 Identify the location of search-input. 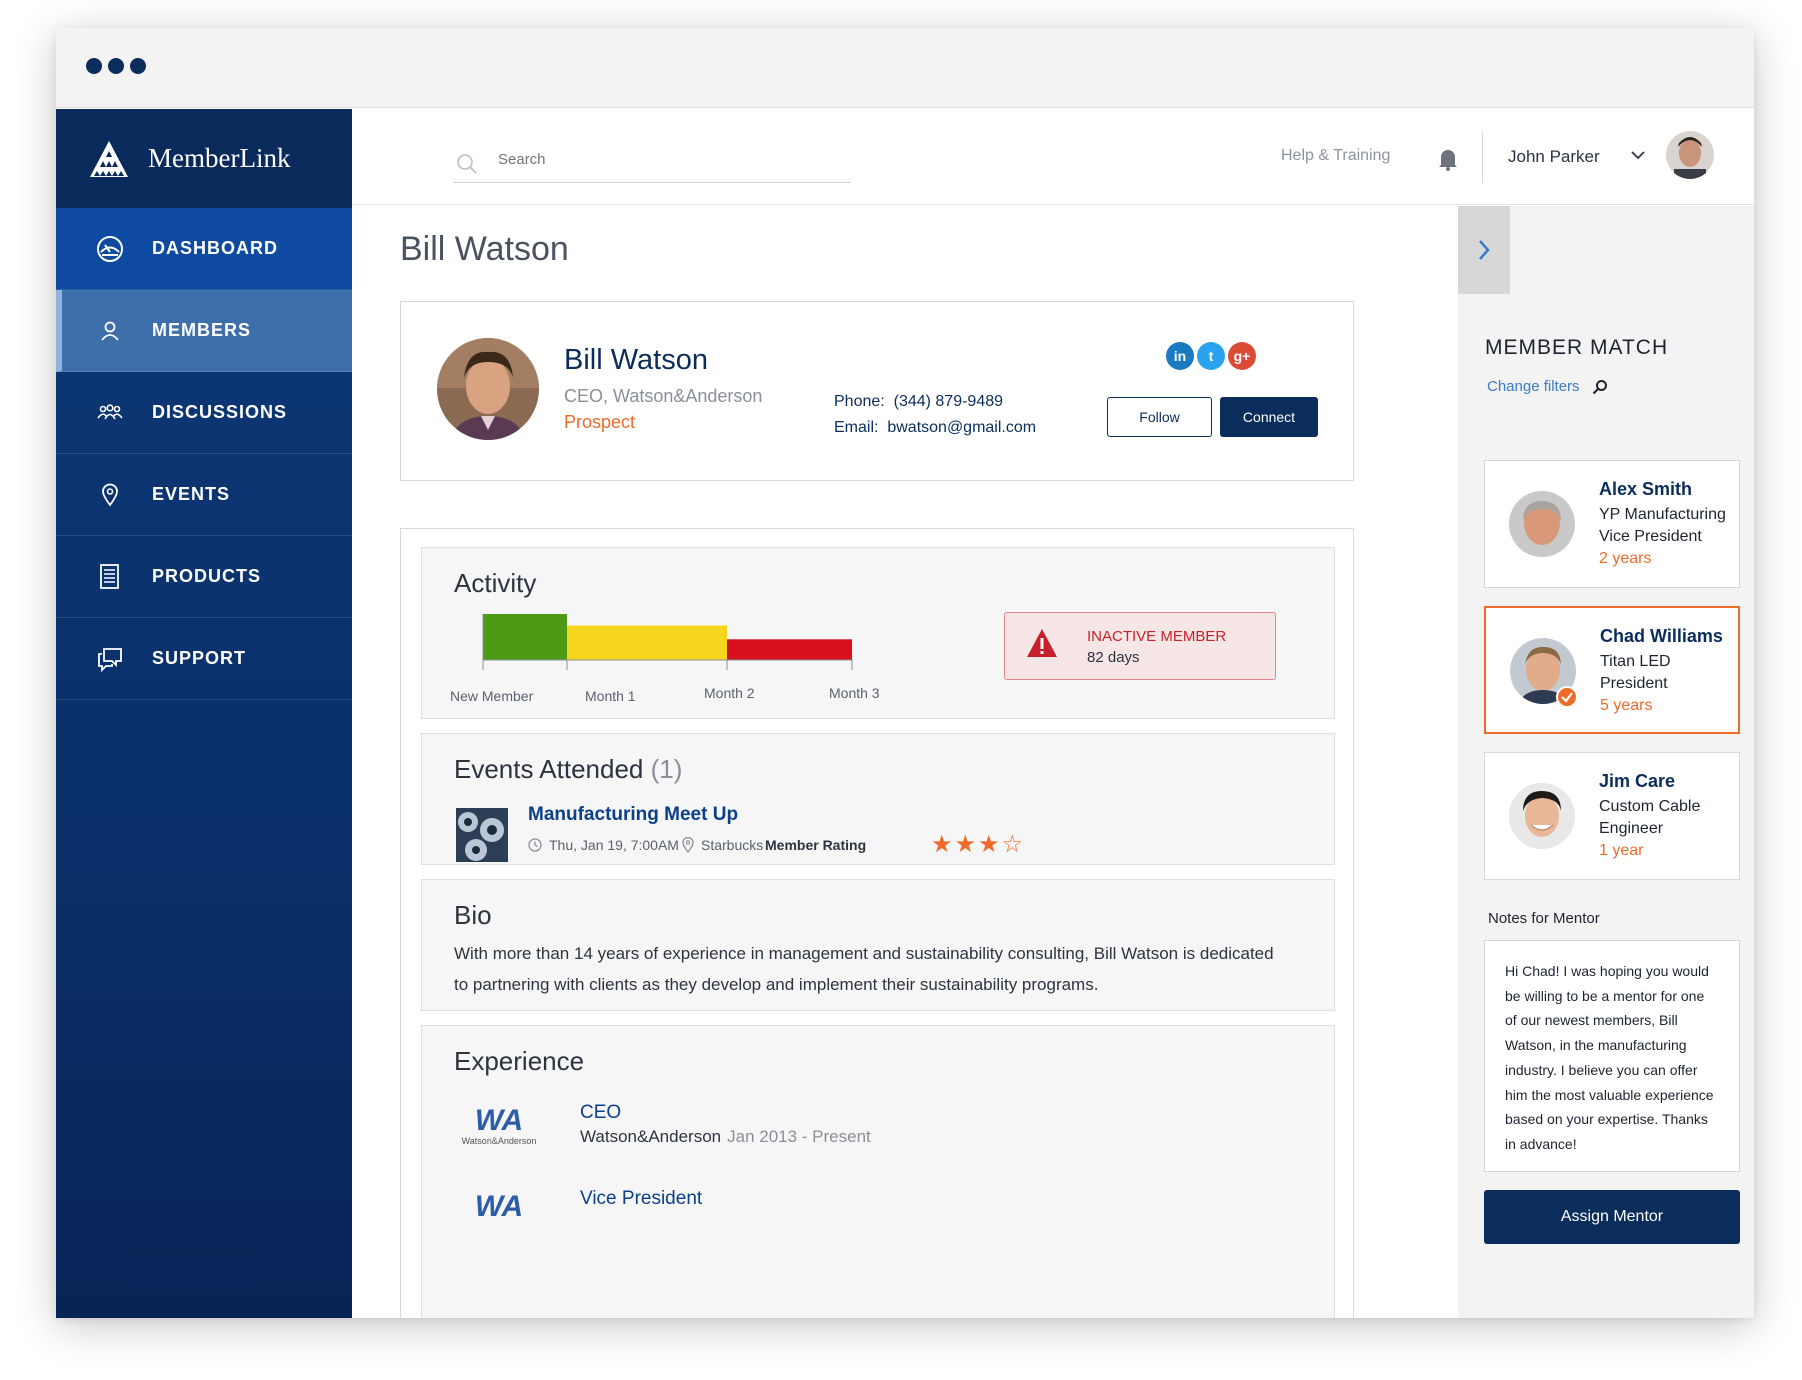
(648, 159).